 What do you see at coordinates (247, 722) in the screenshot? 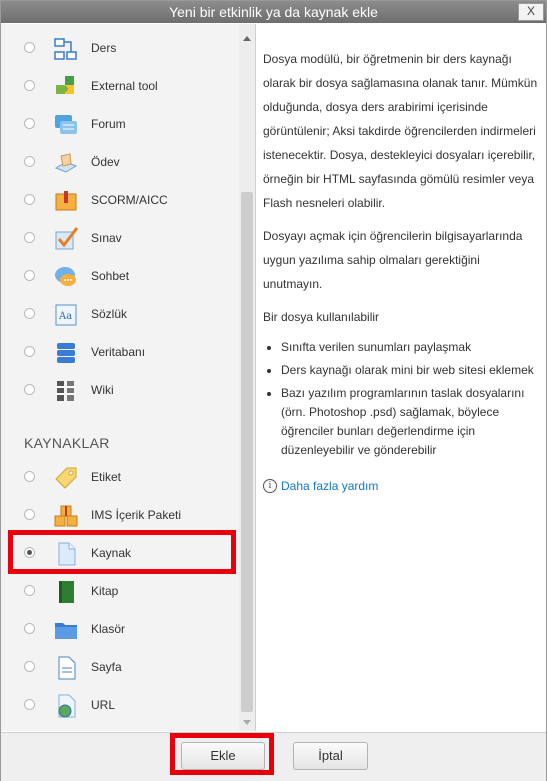
I see `scroll-down-arrow-icon` at bounding box center [247, 722].